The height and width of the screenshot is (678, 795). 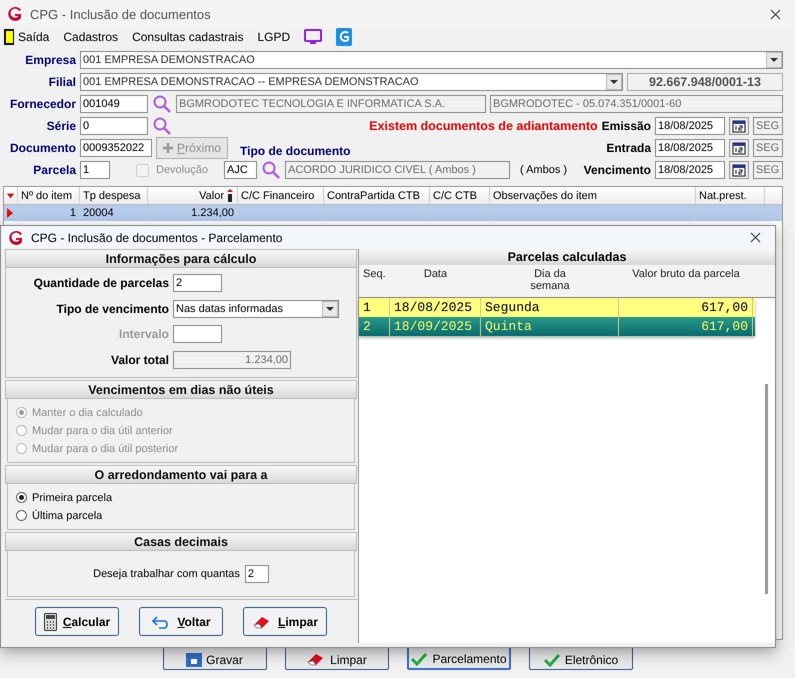 I want to click on number-field: 2, so click(x=197, y=283).